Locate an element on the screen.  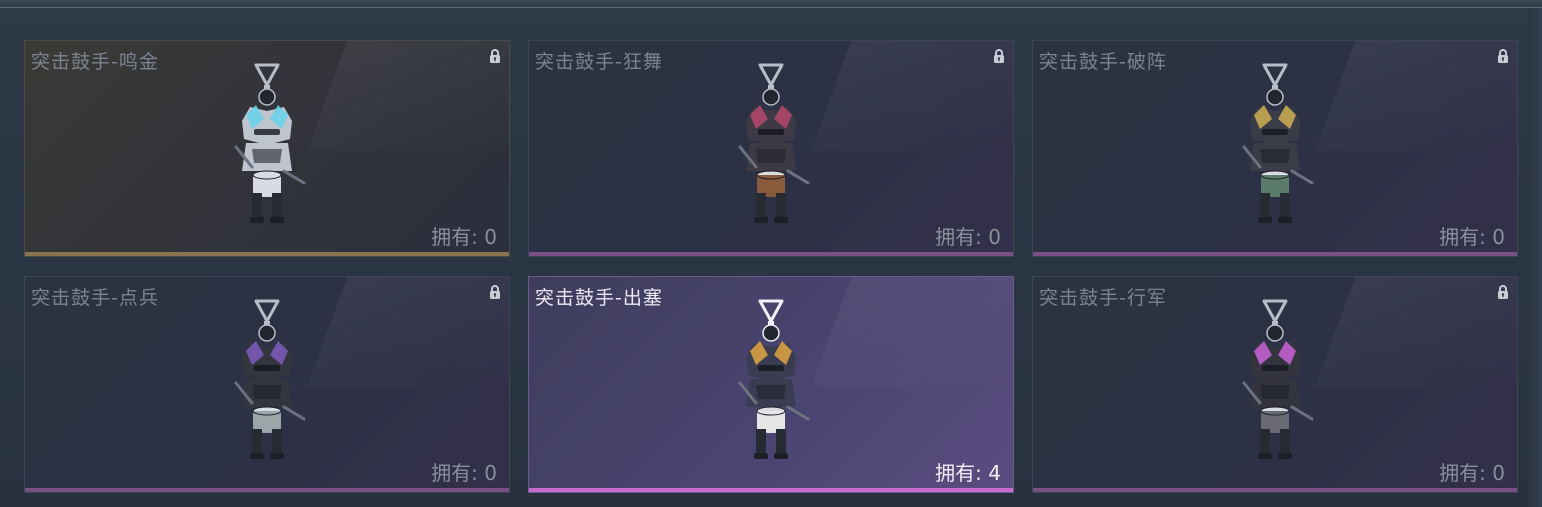
item-name: 突击鼓手-破阵 is located at coordinates (1103, 62).